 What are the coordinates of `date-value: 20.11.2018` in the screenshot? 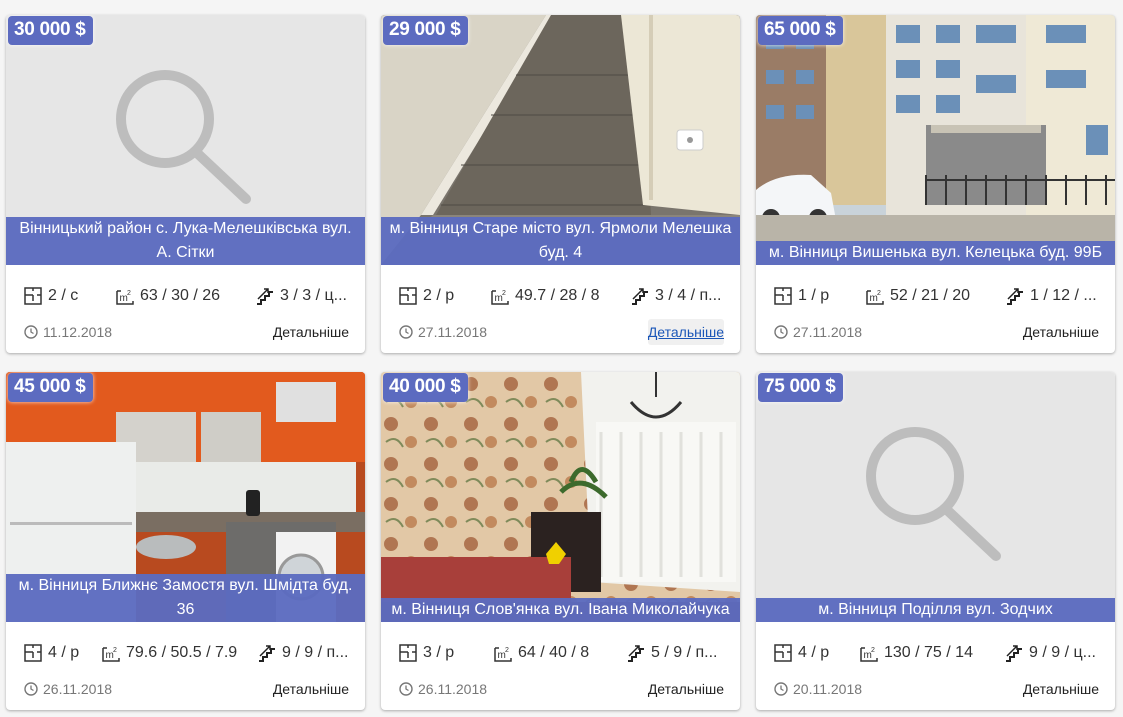 It's located at (828, 689).